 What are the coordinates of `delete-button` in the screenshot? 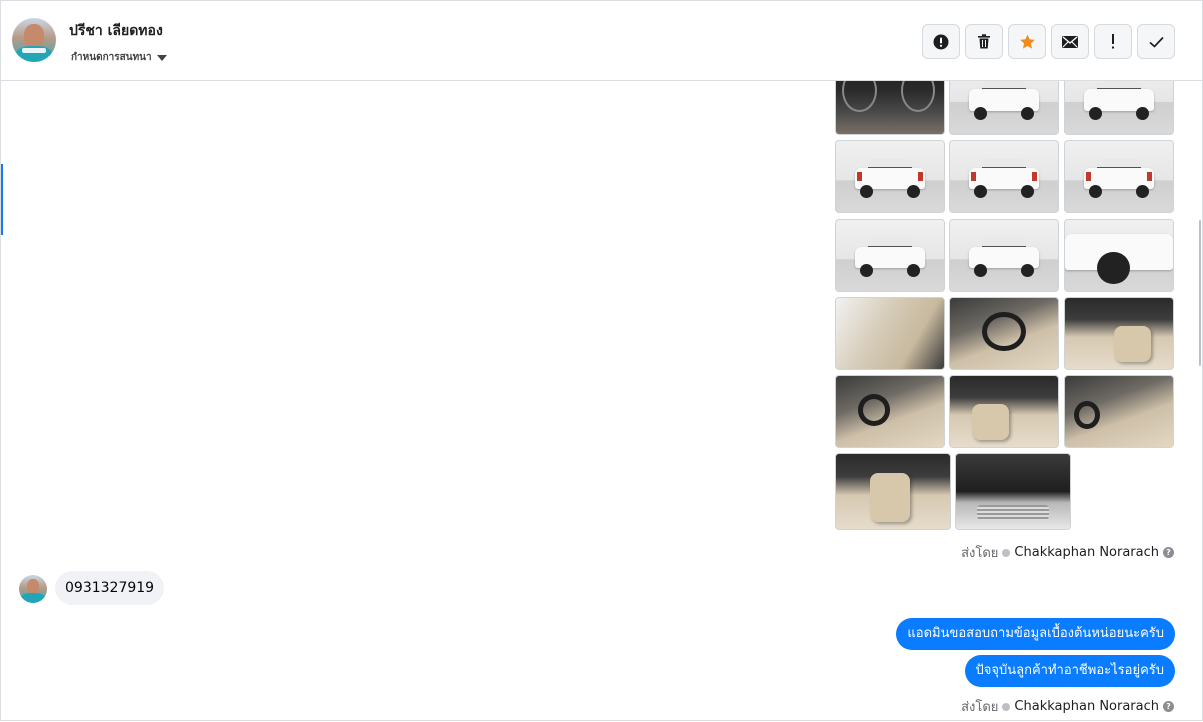 It's located at (984, 41).